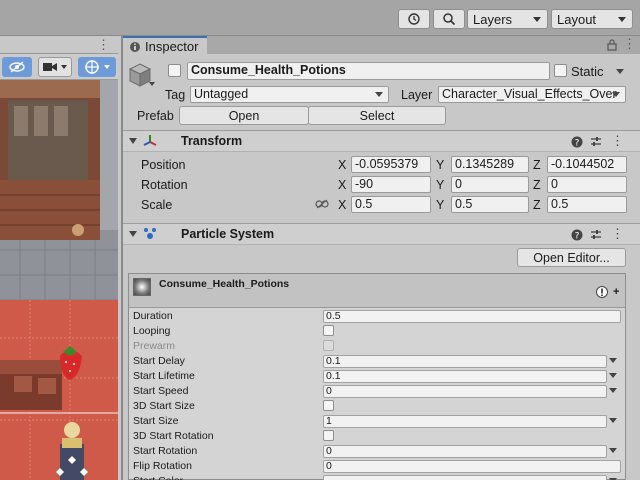 The image size is (640, 480). What do you see at coordinates (156, 421) in the screenshot?
I see `property-label: Start Size` at bounding box center [156, 421].